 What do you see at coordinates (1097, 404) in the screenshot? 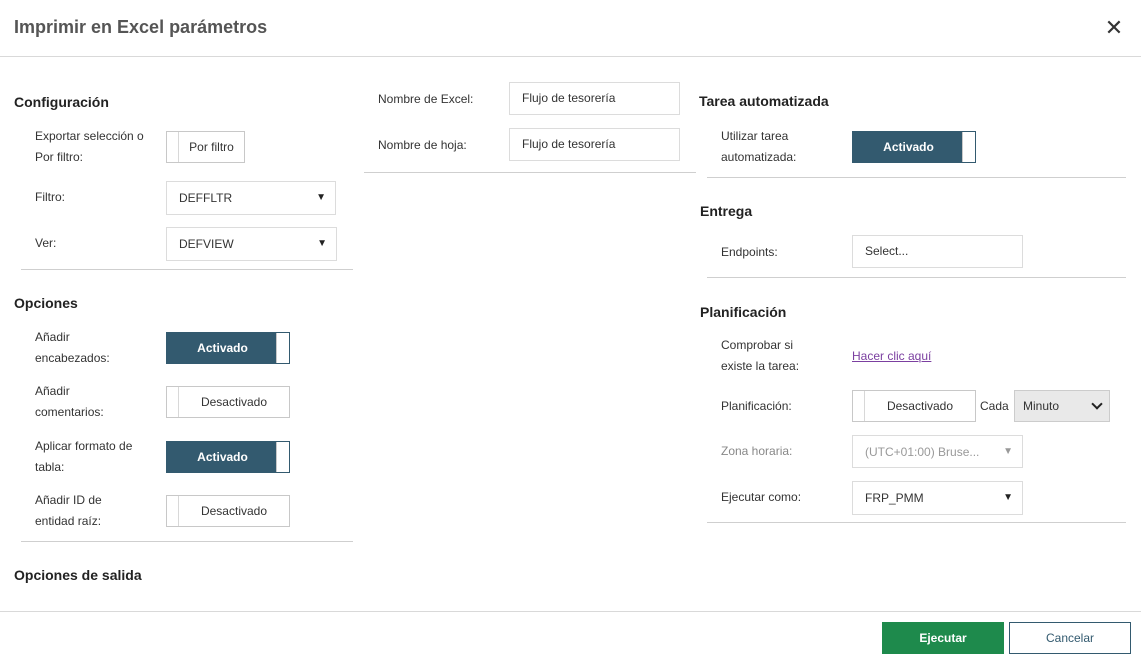
I see `chevron-down-icon` at bounding box center [1097, 404].